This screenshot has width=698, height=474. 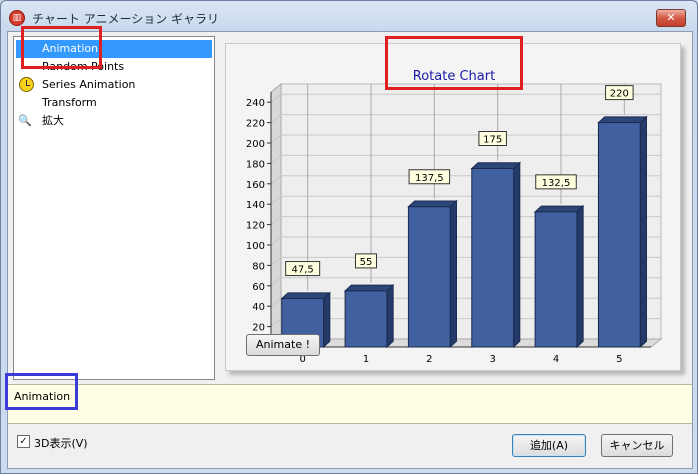 I want to click on list-item-series-animation: Series Animation, so click(x=114, y=85).